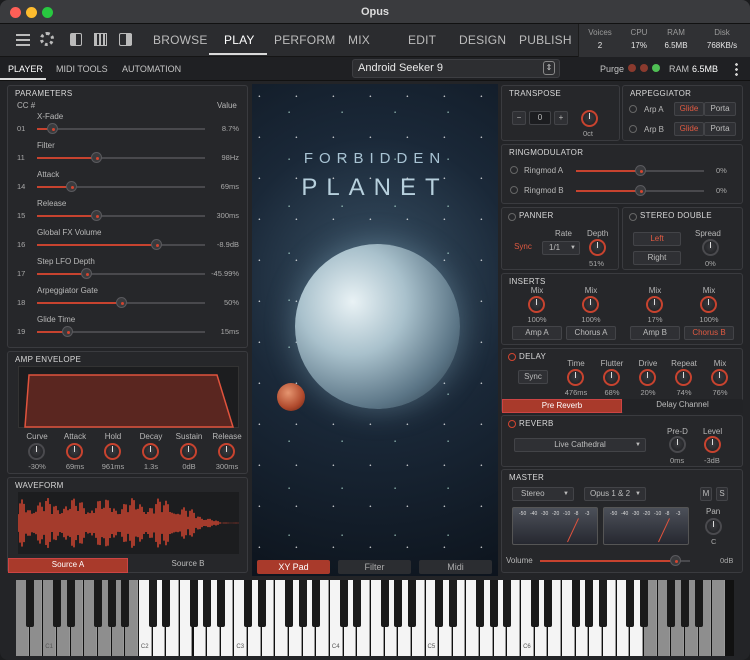 Image resolution: width=750 pixels, height=660 pixels. I want to click on pre-d-knob, so click(677, 444).